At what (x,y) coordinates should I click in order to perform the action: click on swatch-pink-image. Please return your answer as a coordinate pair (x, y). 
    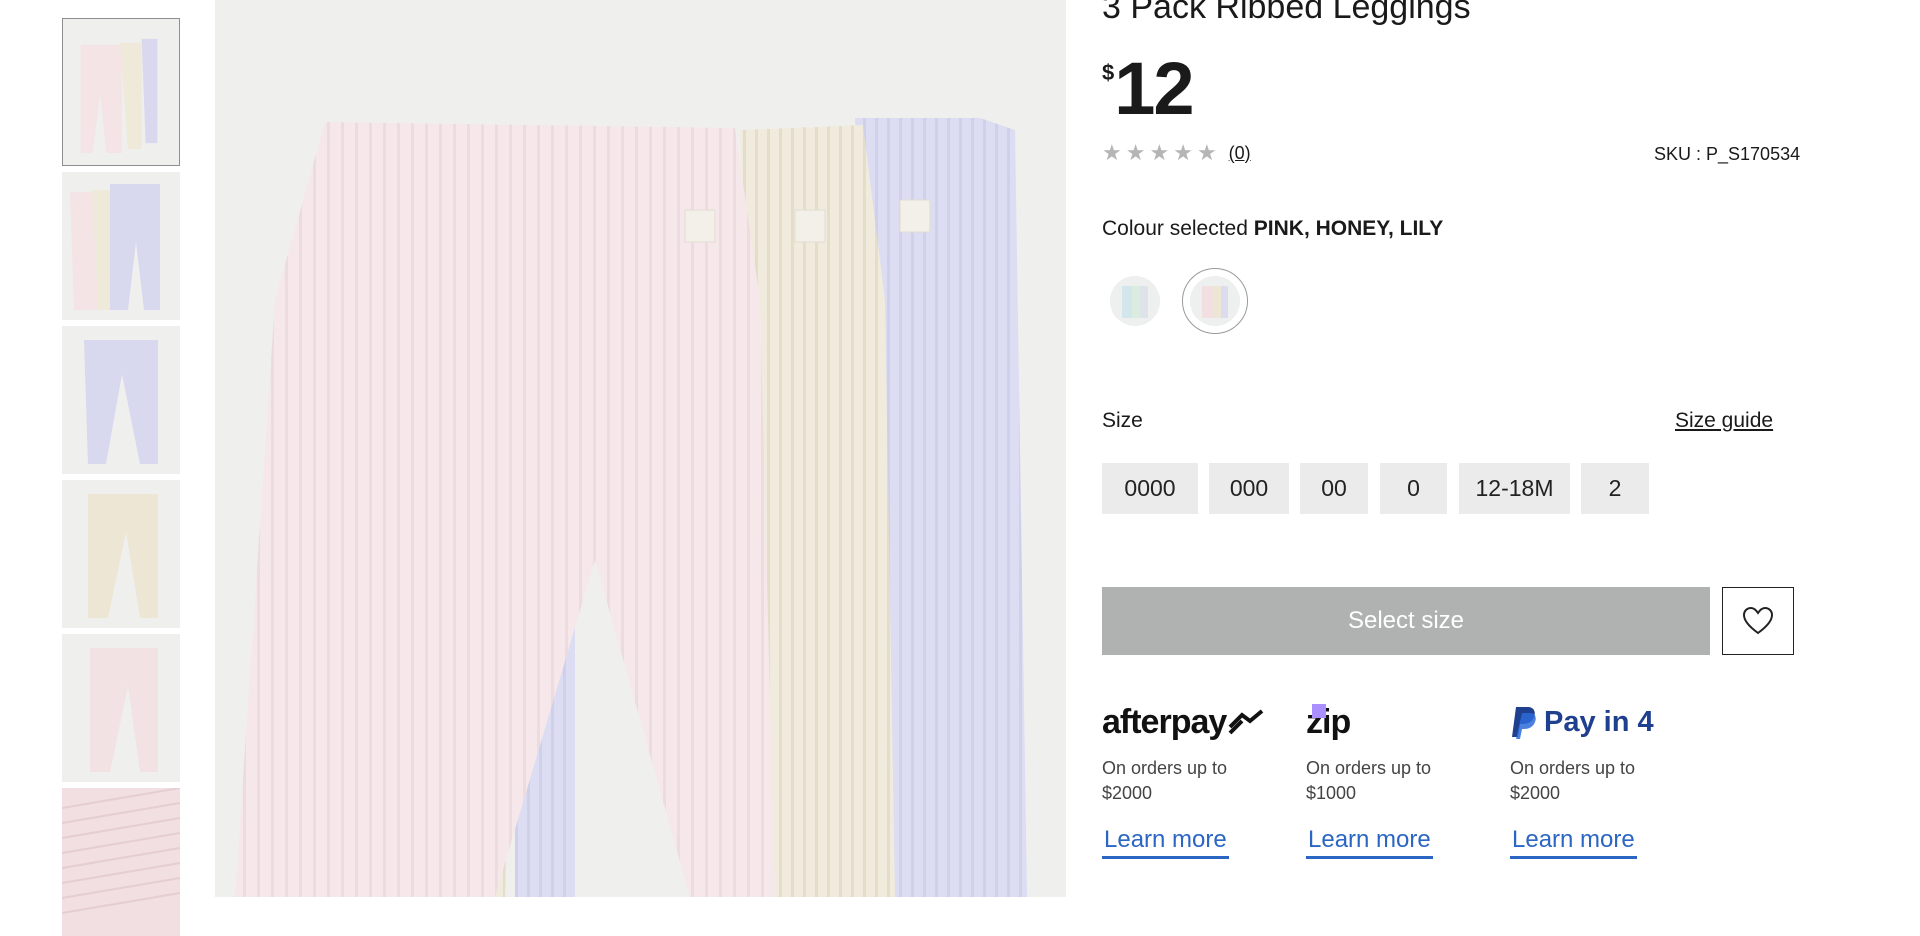
    Looking at the image, I should click on (1215, 301).